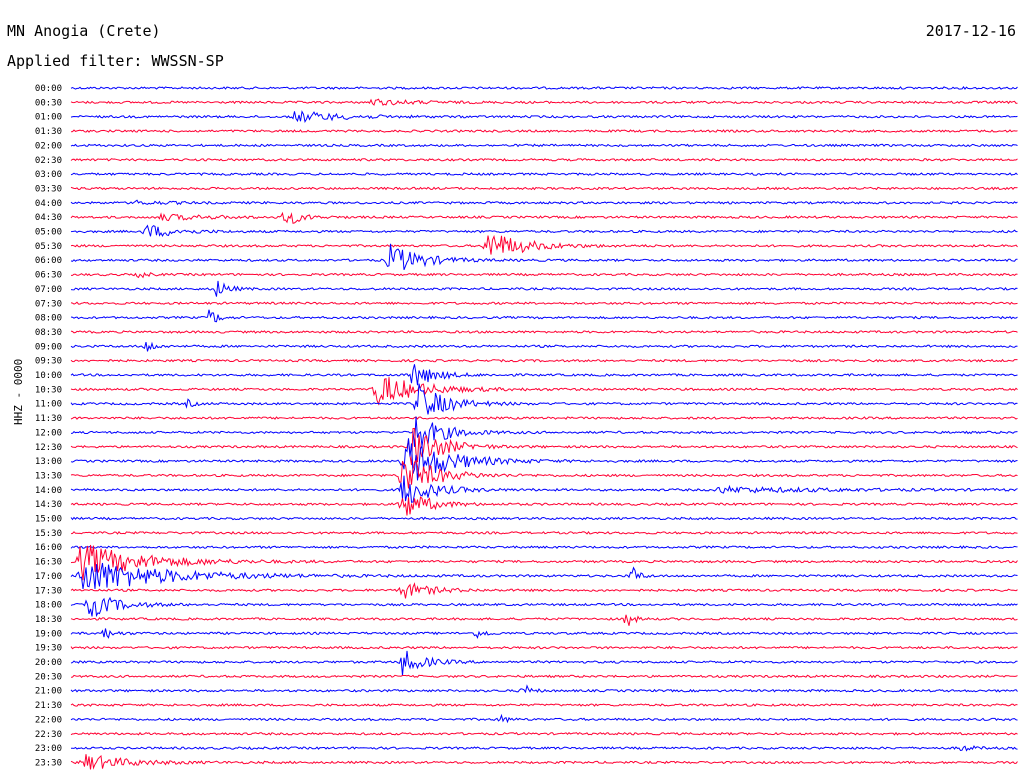  Describe the element at coordinates (48, 319) in the screenshot. I see `row-time-label: 08:00` at that location.